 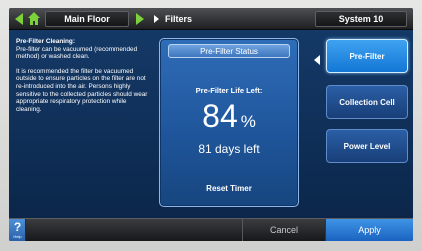 I want to click on power-level-button: Power Level, so click(x=367, y=146).